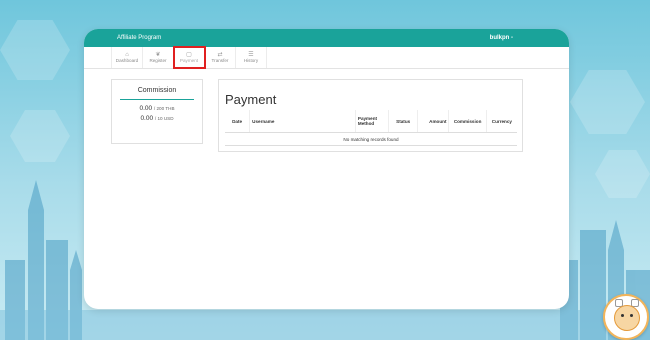  Describe the element at coordinates (251, 99) in the screenshot. I see `page-title: Payment` at that location.